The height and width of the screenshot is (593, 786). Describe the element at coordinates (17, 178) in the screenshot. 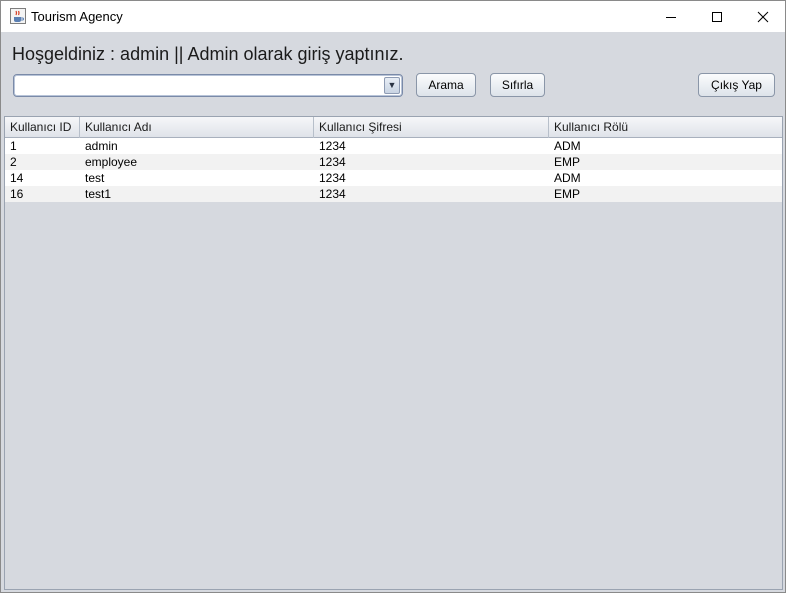

I see `cell-user-id: 14` at that location.